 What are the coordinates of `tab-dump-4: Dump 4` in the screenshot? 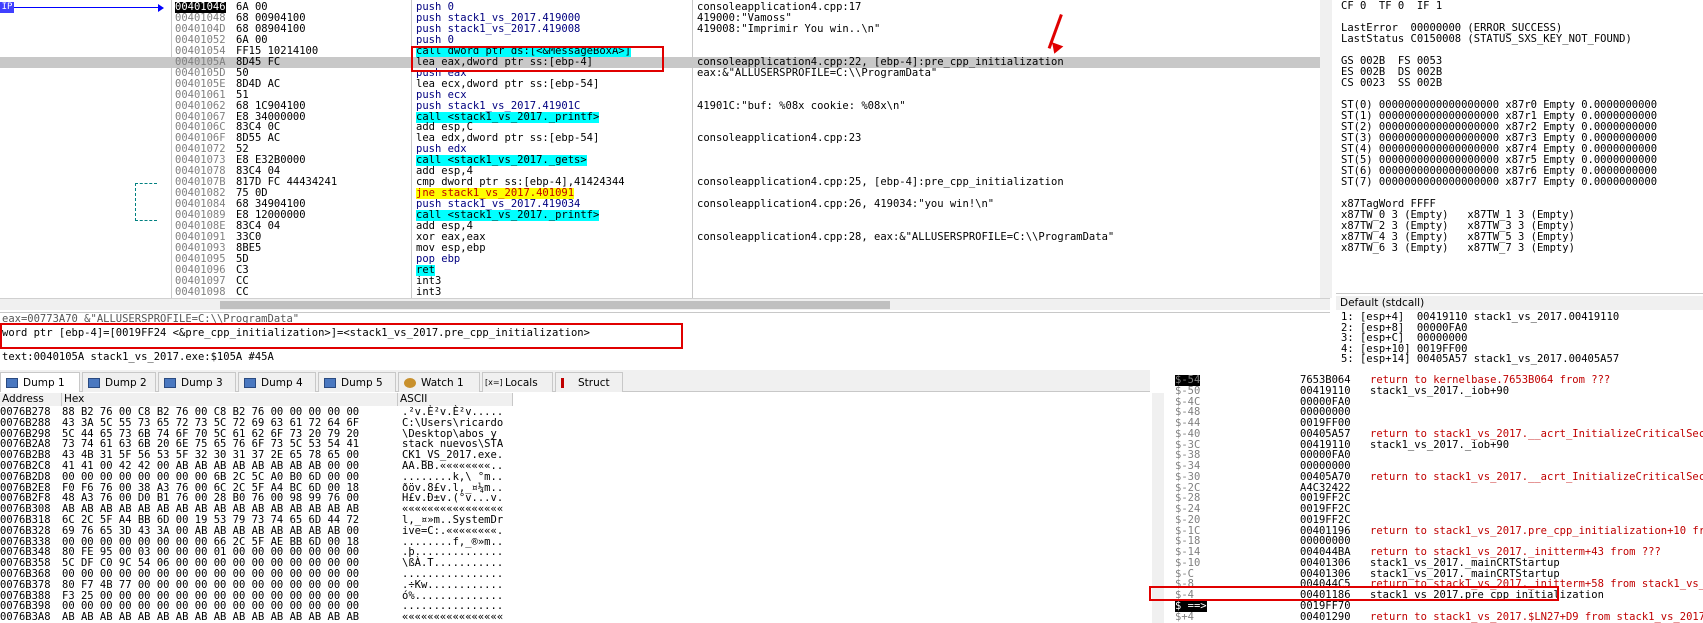 It's located at (277, 382).